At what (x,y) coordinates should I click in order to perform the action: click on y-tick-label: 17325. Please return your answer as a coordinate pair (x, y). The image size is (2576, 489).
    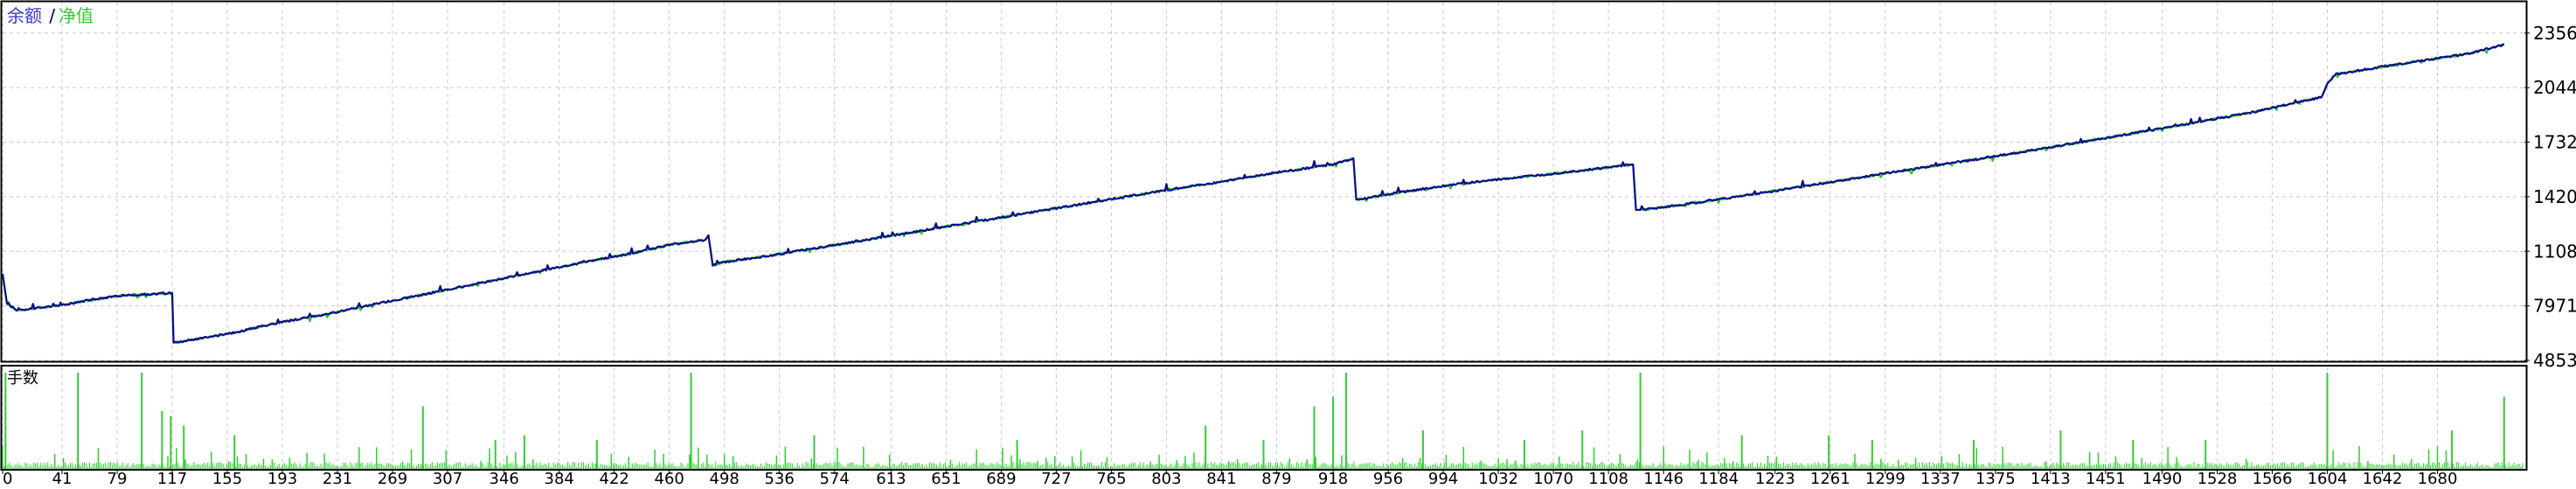
    Looking at the image, I should click on (2554, 142).